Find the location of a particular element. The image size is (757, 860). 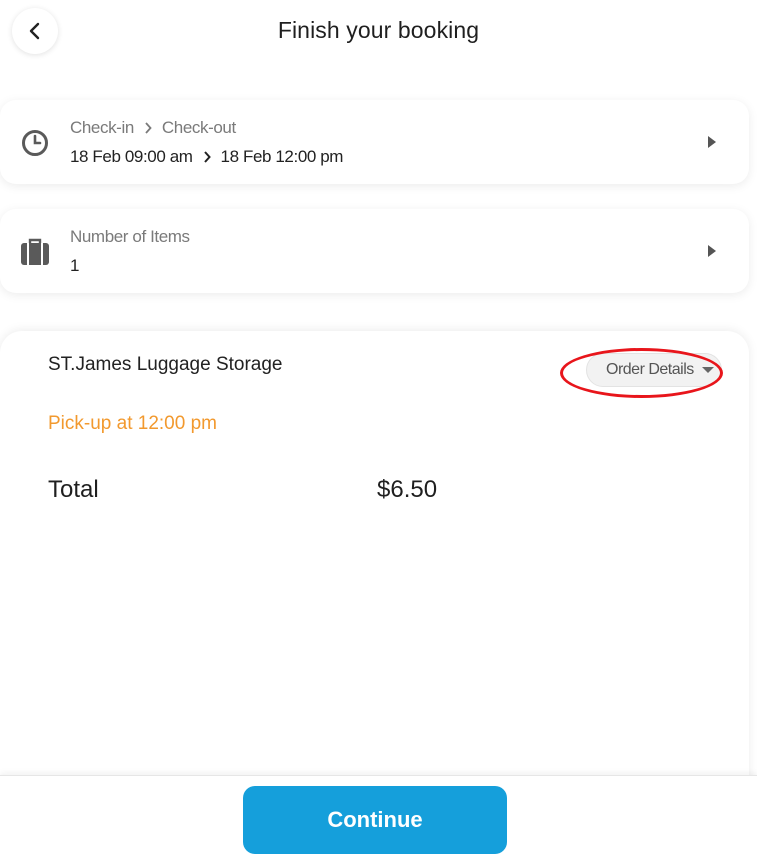

items-card: Number of Items 1 is located at coordinates (374, 251).